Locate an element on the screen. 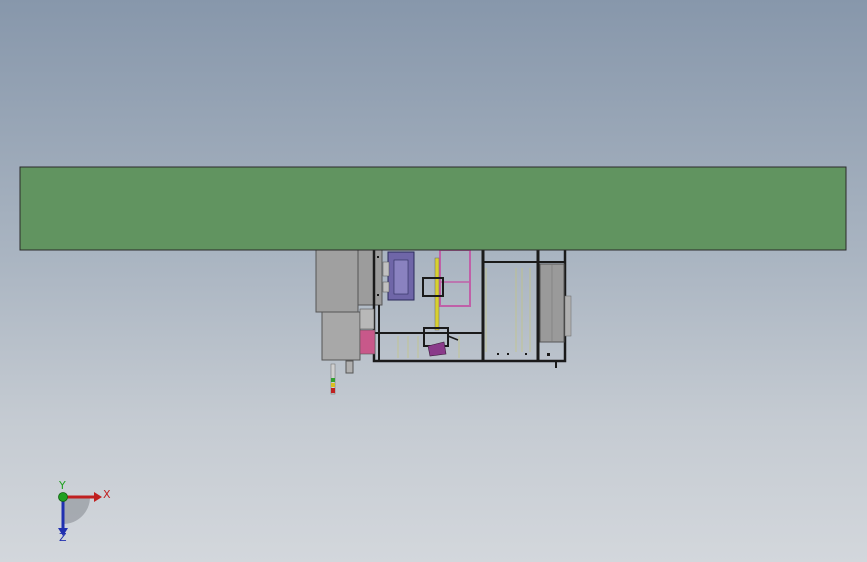 This screenshot has width=867, height=562. pink-box is located at coordinates (367, 342).